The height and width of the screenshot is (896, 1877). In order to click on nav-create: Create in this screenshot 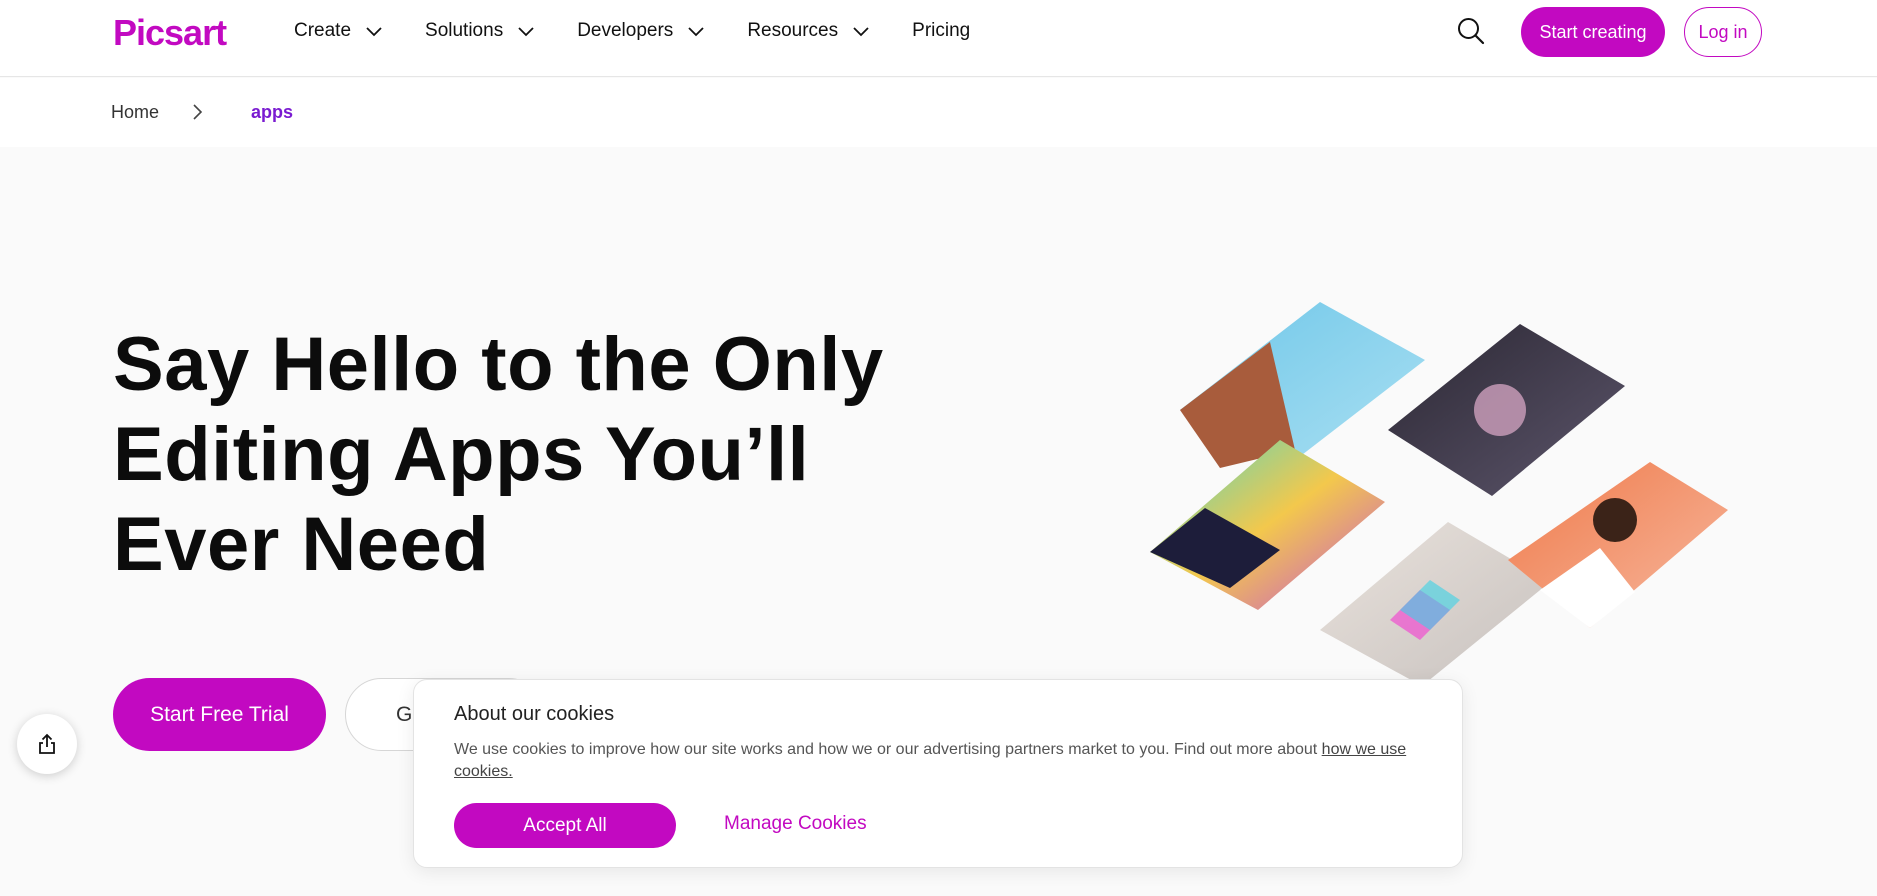, I will do `click(338, 31)`.